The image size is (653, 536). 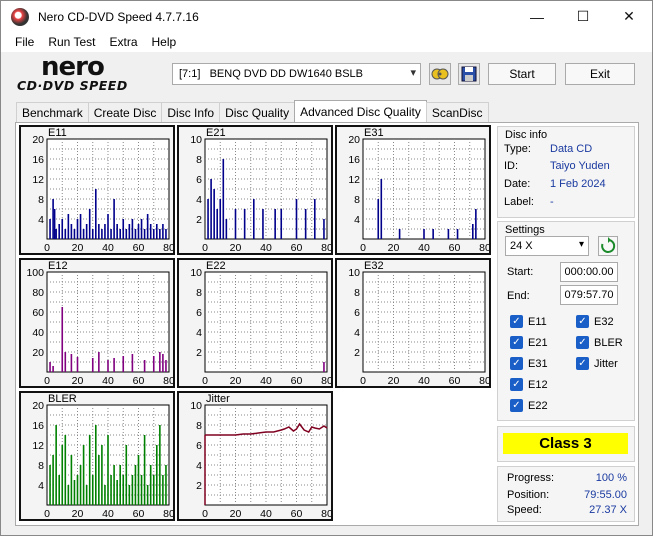 What do you see at coordinates (72, 85) in the screenshot?
I see `logo-subtitle: CD·DVD SPEED` at bounding box center [72, 85].